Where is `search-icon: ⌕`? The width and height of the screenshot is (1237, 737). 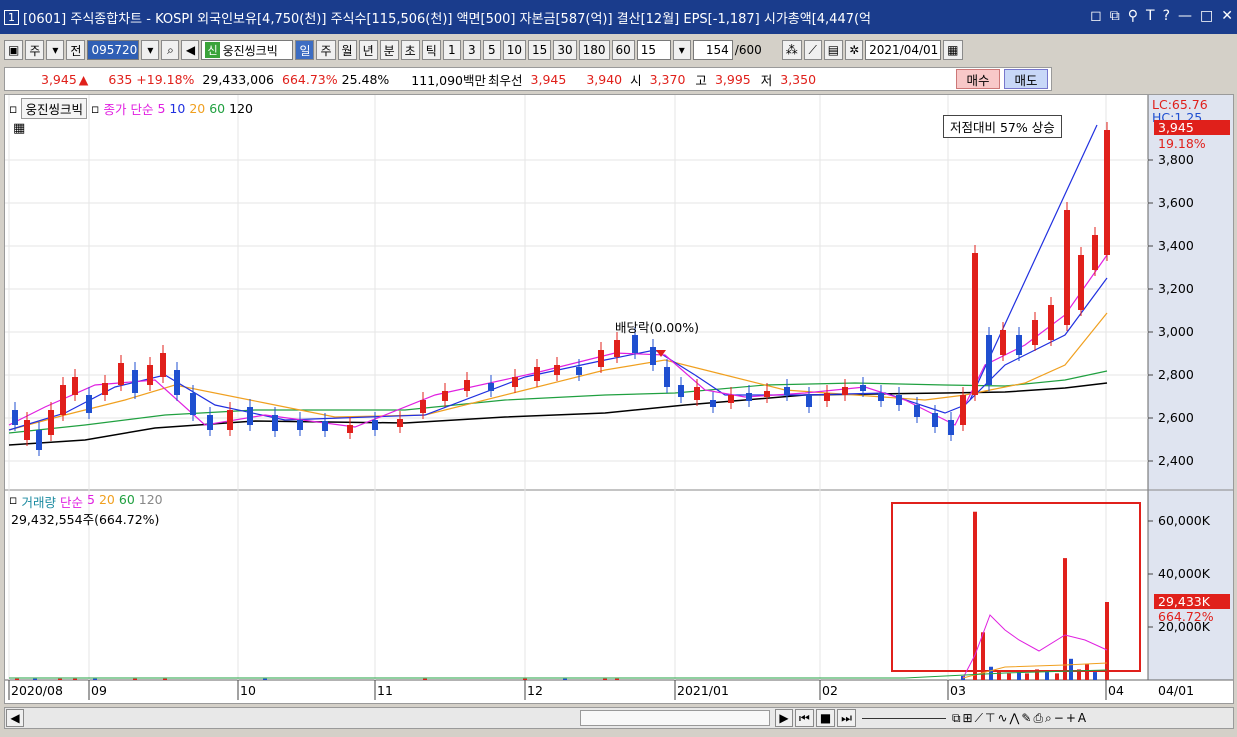 search-icon: ⌕ is located at coordinates (170, 50).